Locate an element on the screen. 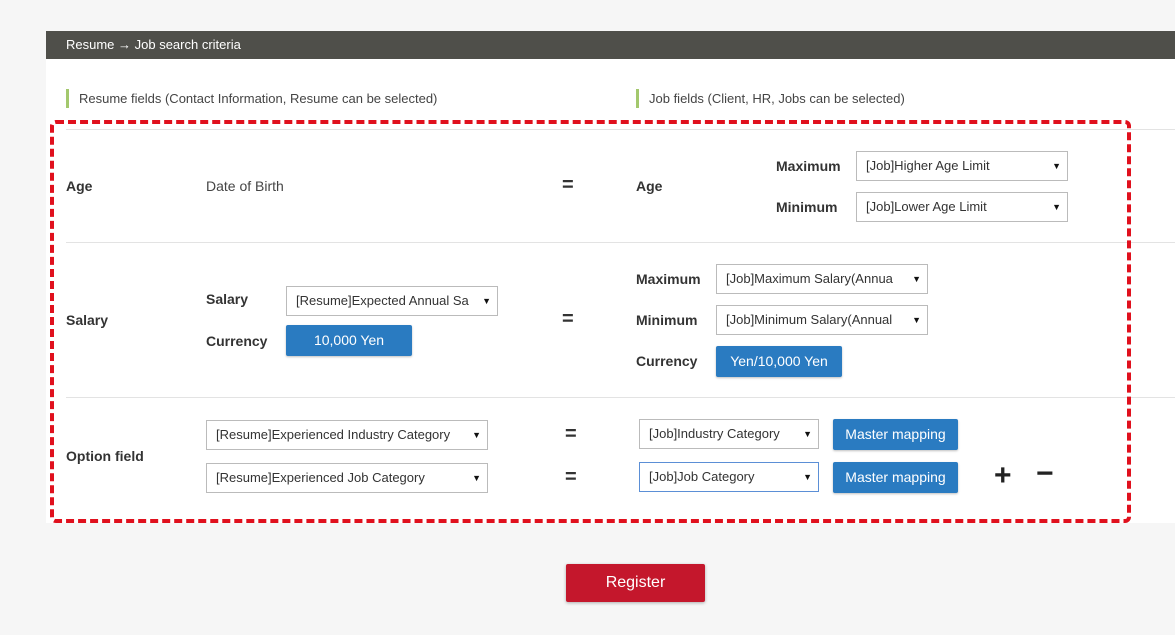 The width and height of the screenshot is (1175, 635). resume-currency-button: 10,000 Yen is located at coordinates (349, 340).